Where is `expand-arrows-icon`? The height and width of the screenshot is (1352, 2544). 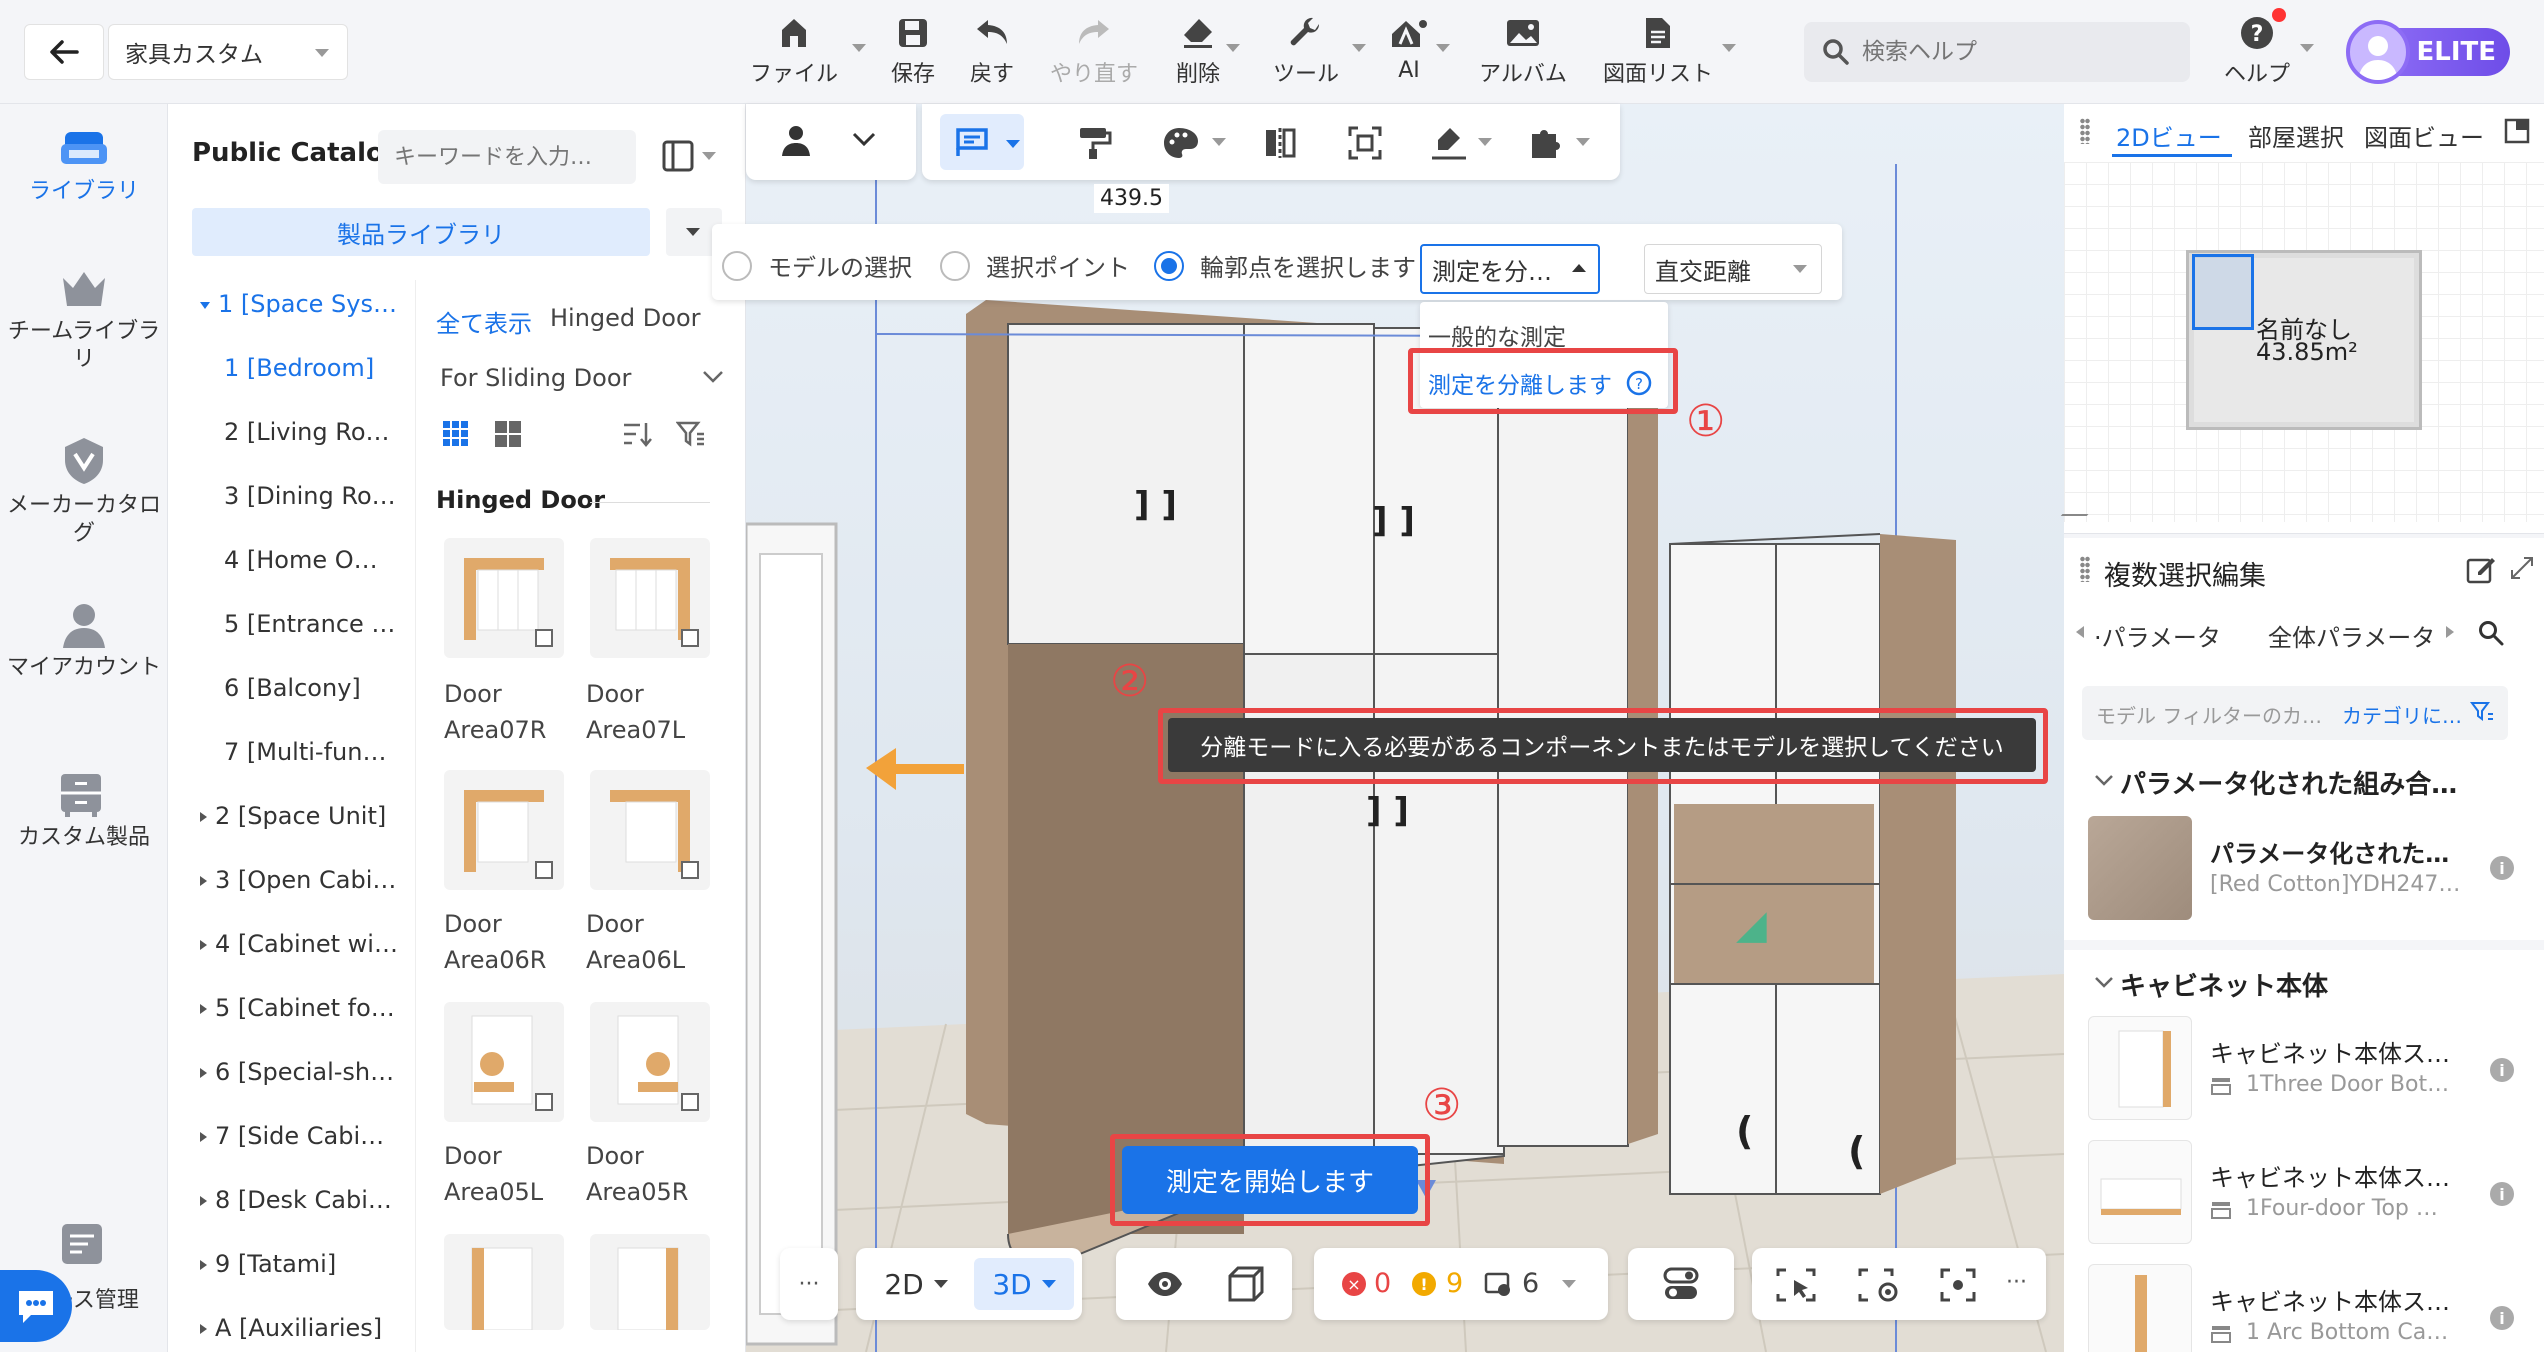
expand-arrows-icon is located at coordinates (2522, 568).